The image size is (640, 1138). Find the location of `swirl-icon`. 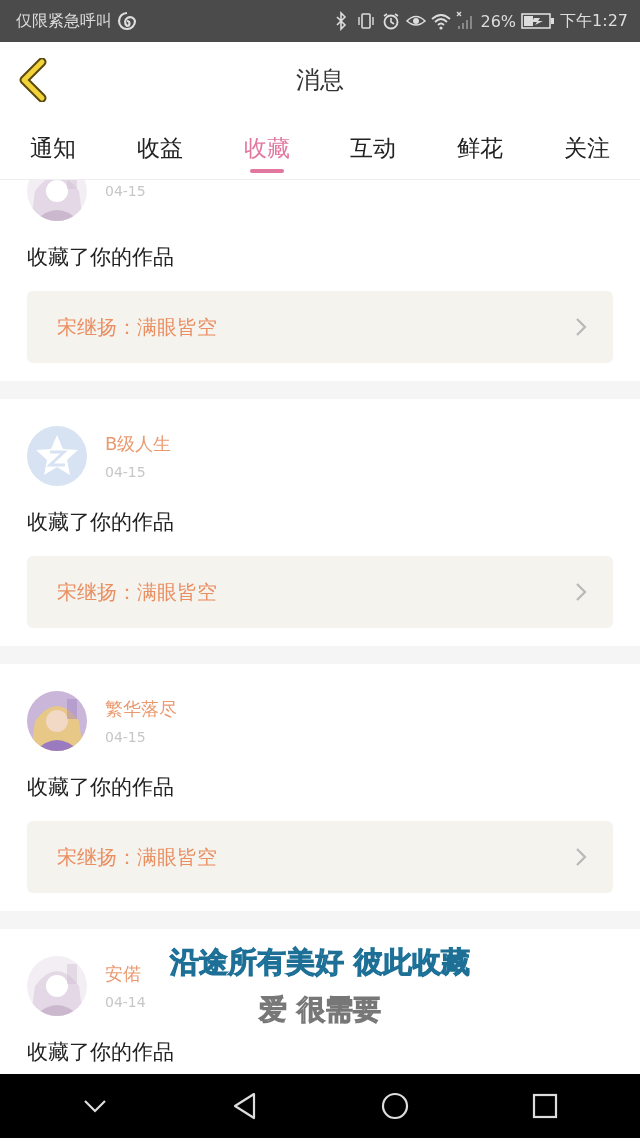

swirl-icon is located at coordinates (127, 21).